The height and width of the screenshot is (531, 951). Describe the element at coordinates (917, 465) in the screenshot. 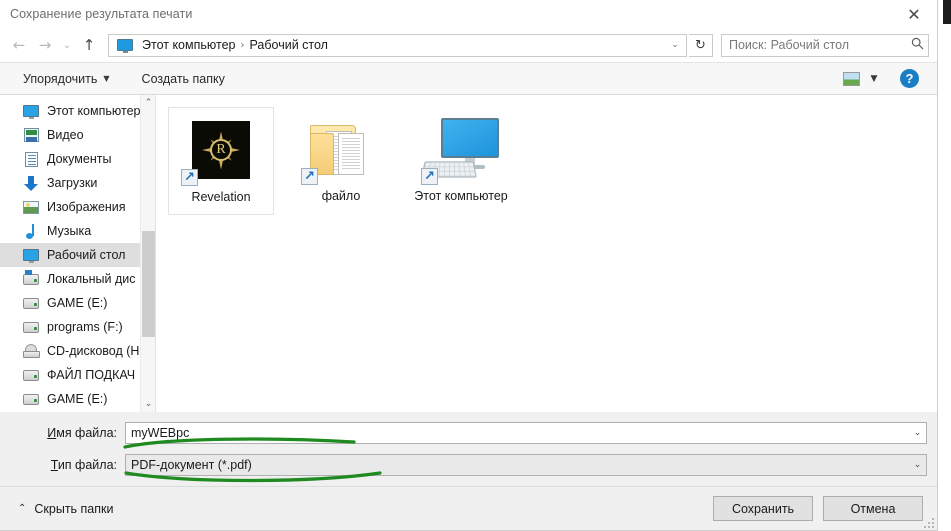

I see `filetype-chevron-down-icon: ⌄` at that location.